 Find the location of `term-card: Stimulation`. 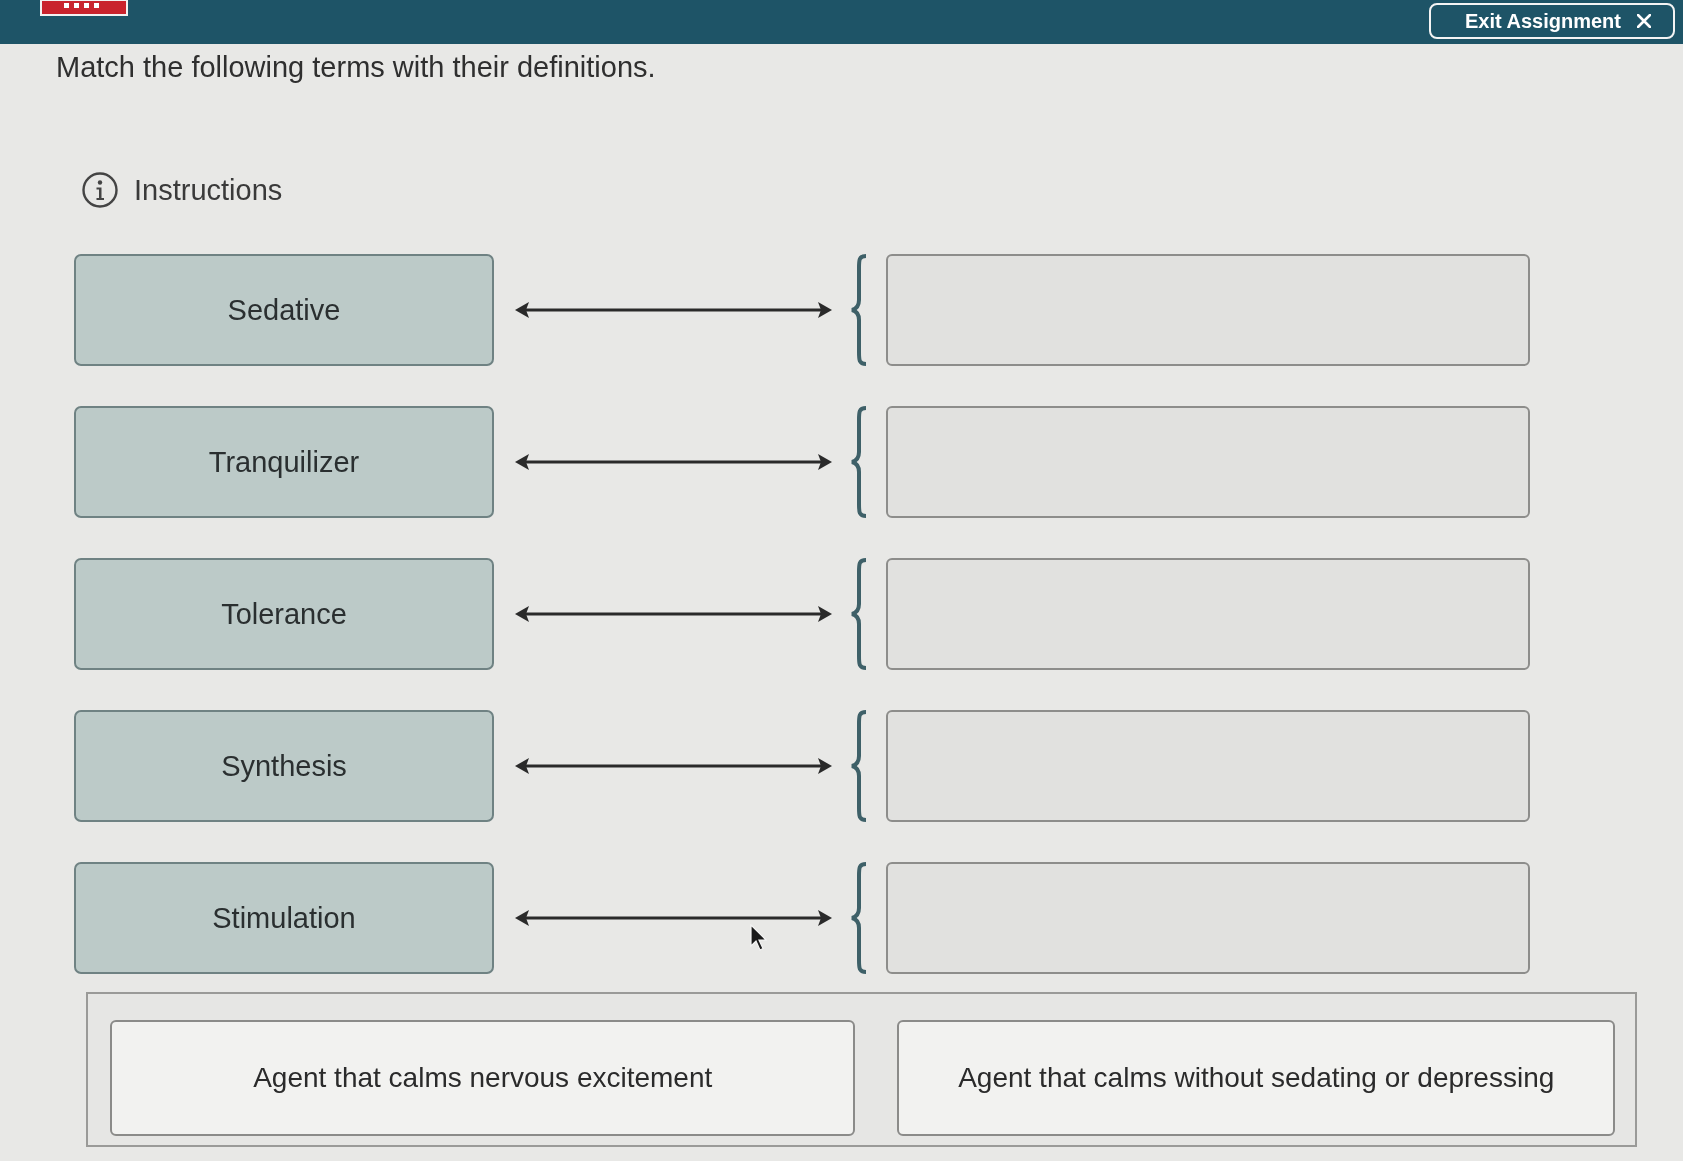

term-card: Stimulation is located at coordinates (284, 918).